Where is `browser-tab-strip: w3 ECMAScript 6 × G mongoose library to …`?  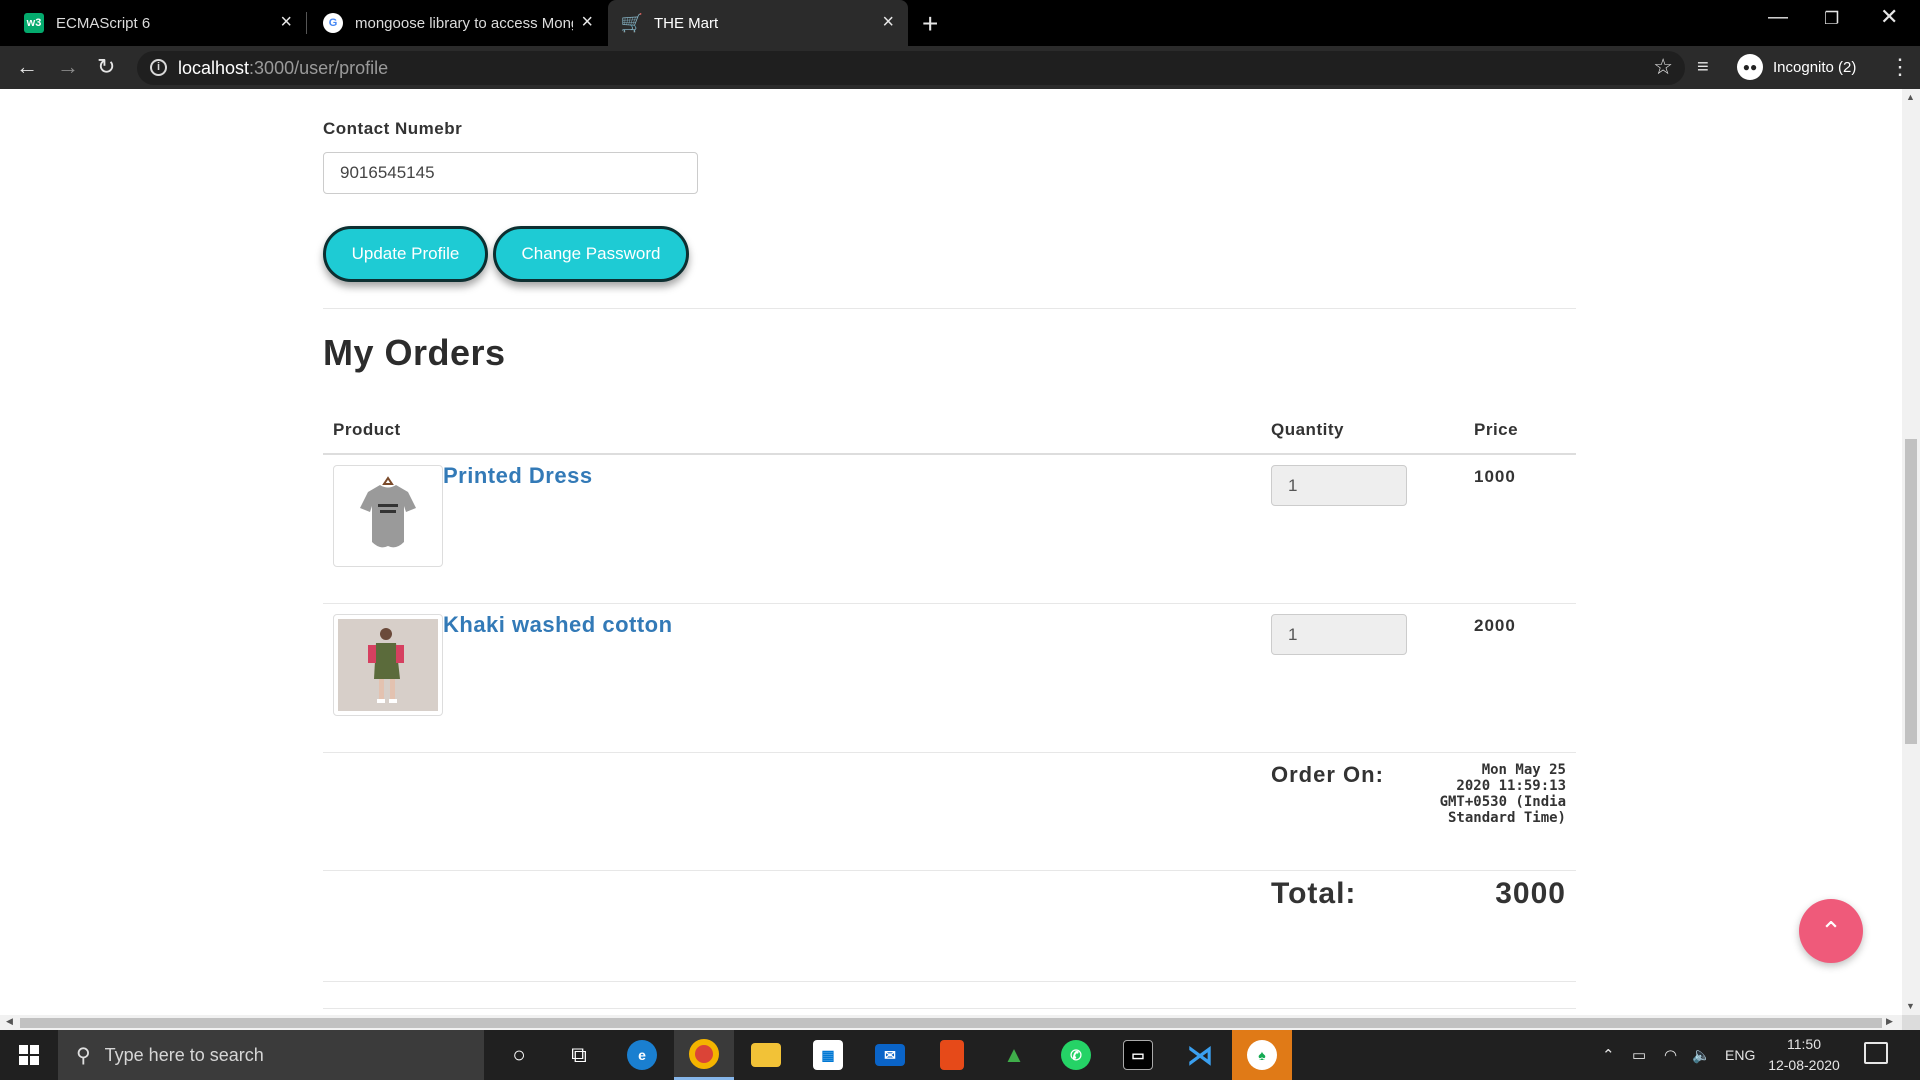
browser-tab-strip: w3 ECMAScript 6 × G mongoose library to … is located at coordinates (960, 23).